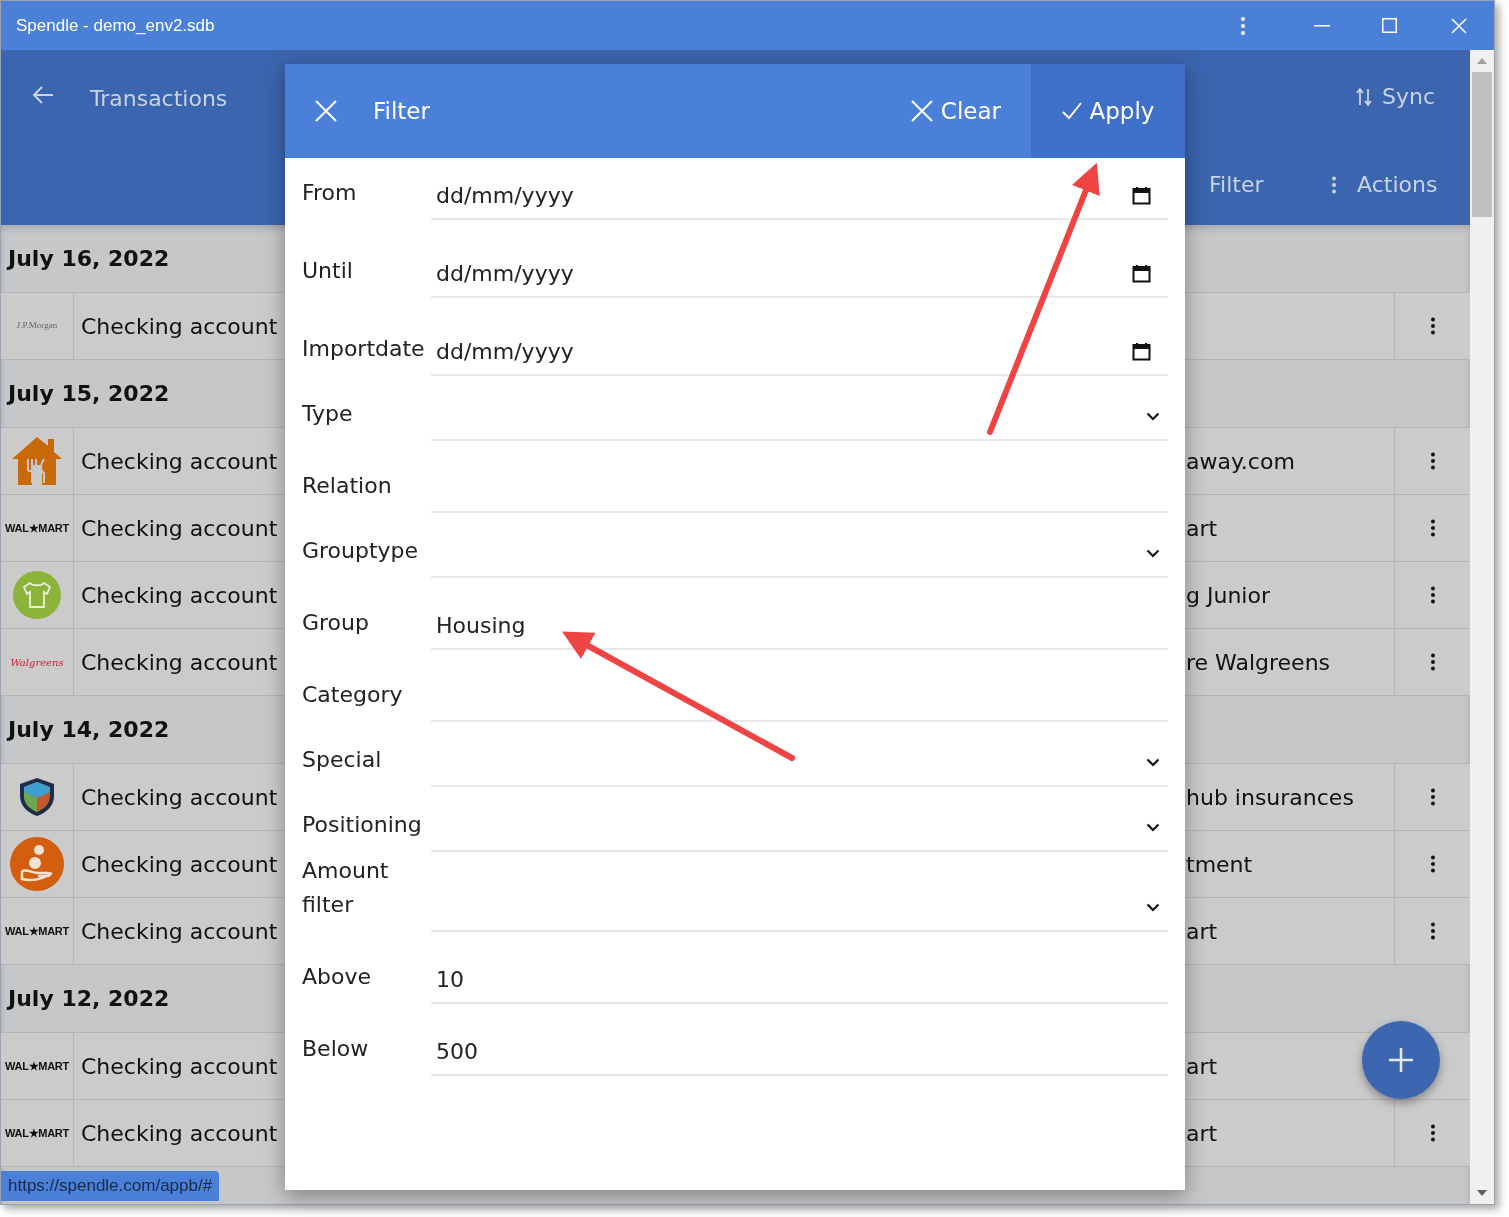 The height and width of the screenshot is (1217, 1509). I want to click on scroll-up-icon, so click(1482, 61).